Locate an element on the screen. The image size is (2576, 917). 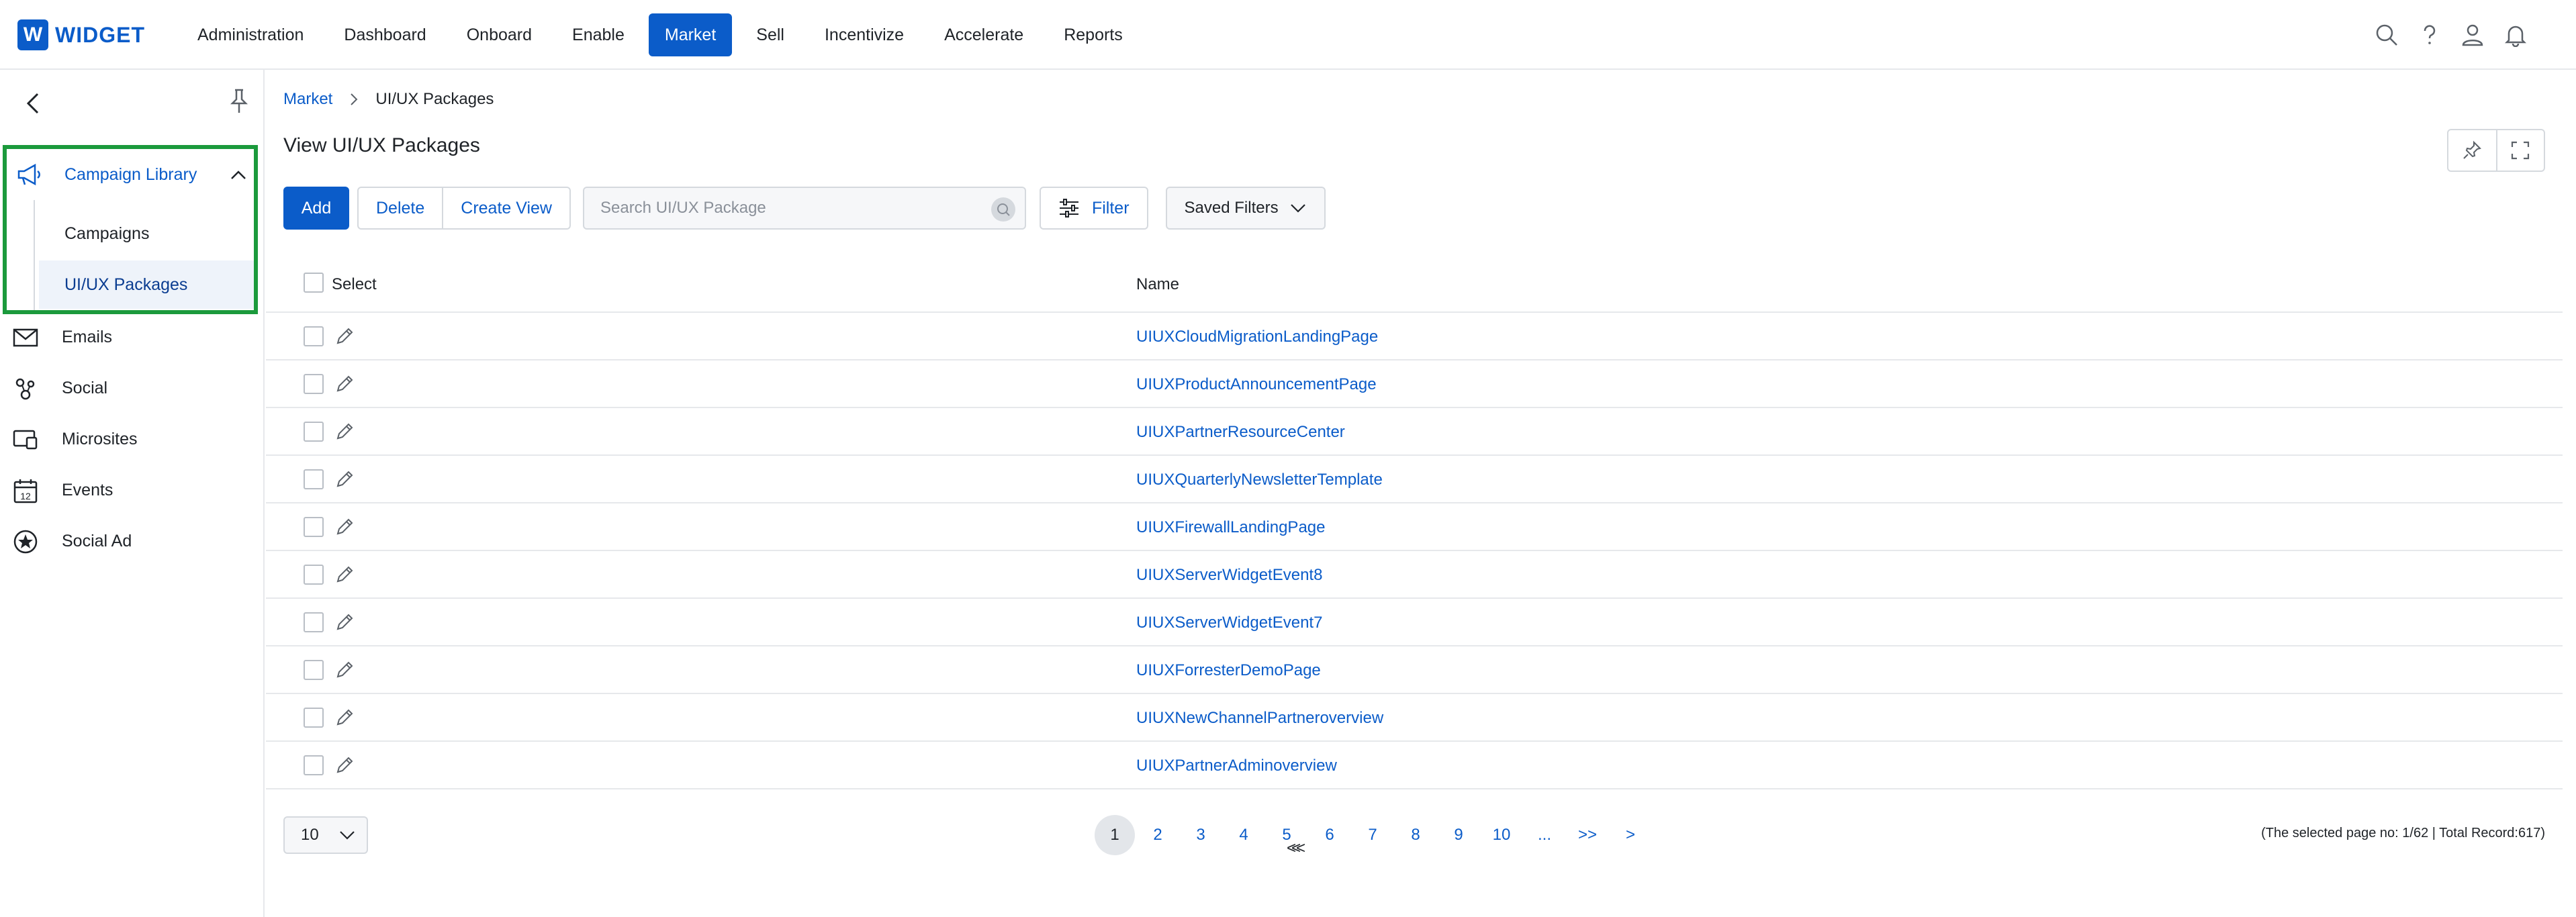
sidebar-item-microsites: Microsites is located at coordinates (131, 439).